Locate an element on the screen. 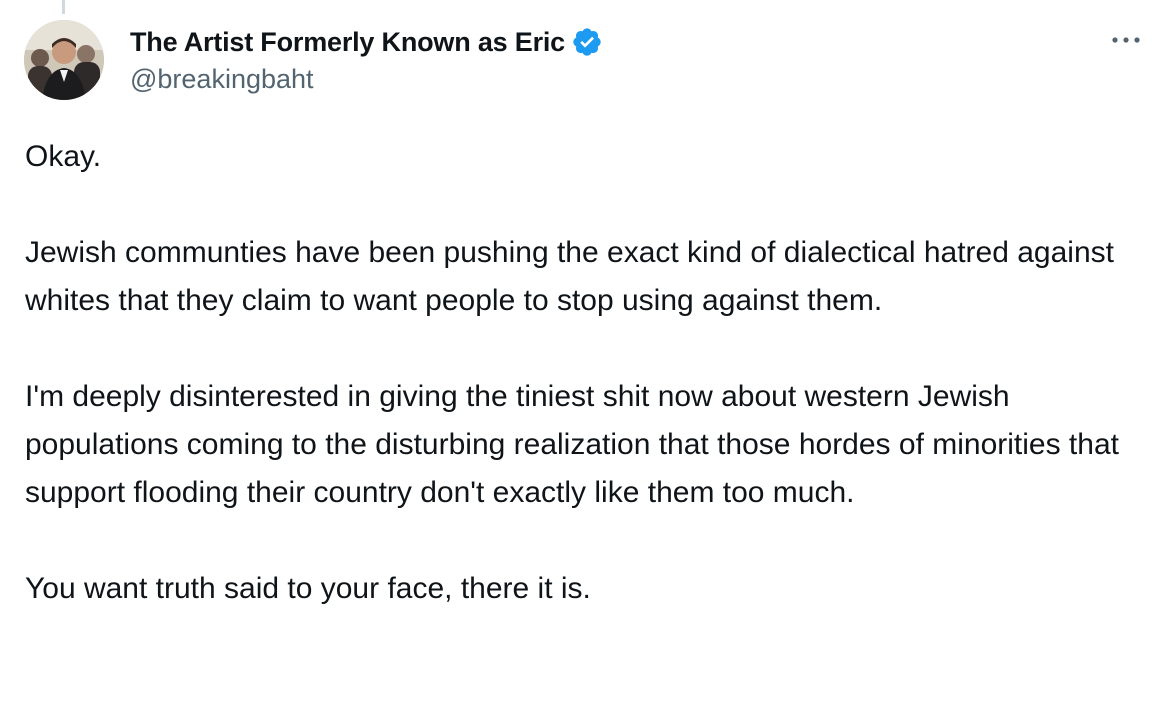 The image size is (1170, 710). display-name-row: The Artist Formerly Known as Eric is located at coordinates (366, 42).